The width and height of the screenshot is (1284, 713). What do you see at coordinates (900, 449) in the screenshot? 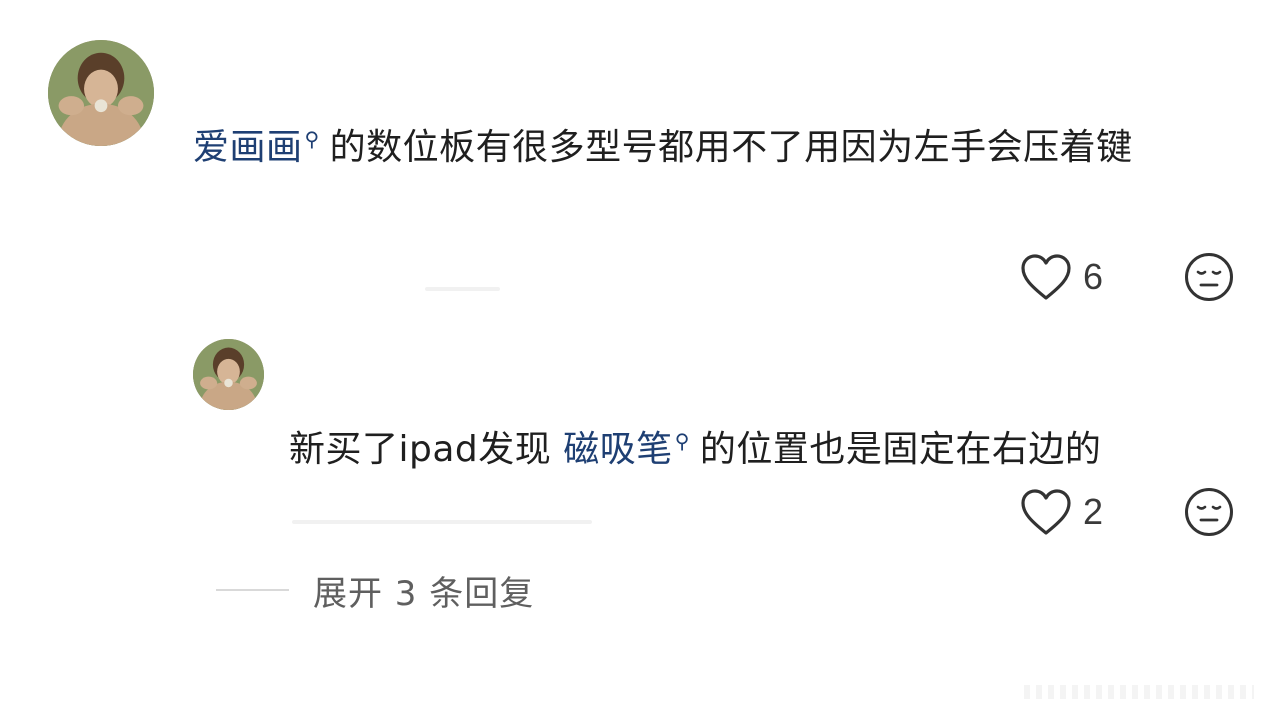
I see `reply-text-after: 的位置也是固定在右边的` at bounding box center [900, 449].